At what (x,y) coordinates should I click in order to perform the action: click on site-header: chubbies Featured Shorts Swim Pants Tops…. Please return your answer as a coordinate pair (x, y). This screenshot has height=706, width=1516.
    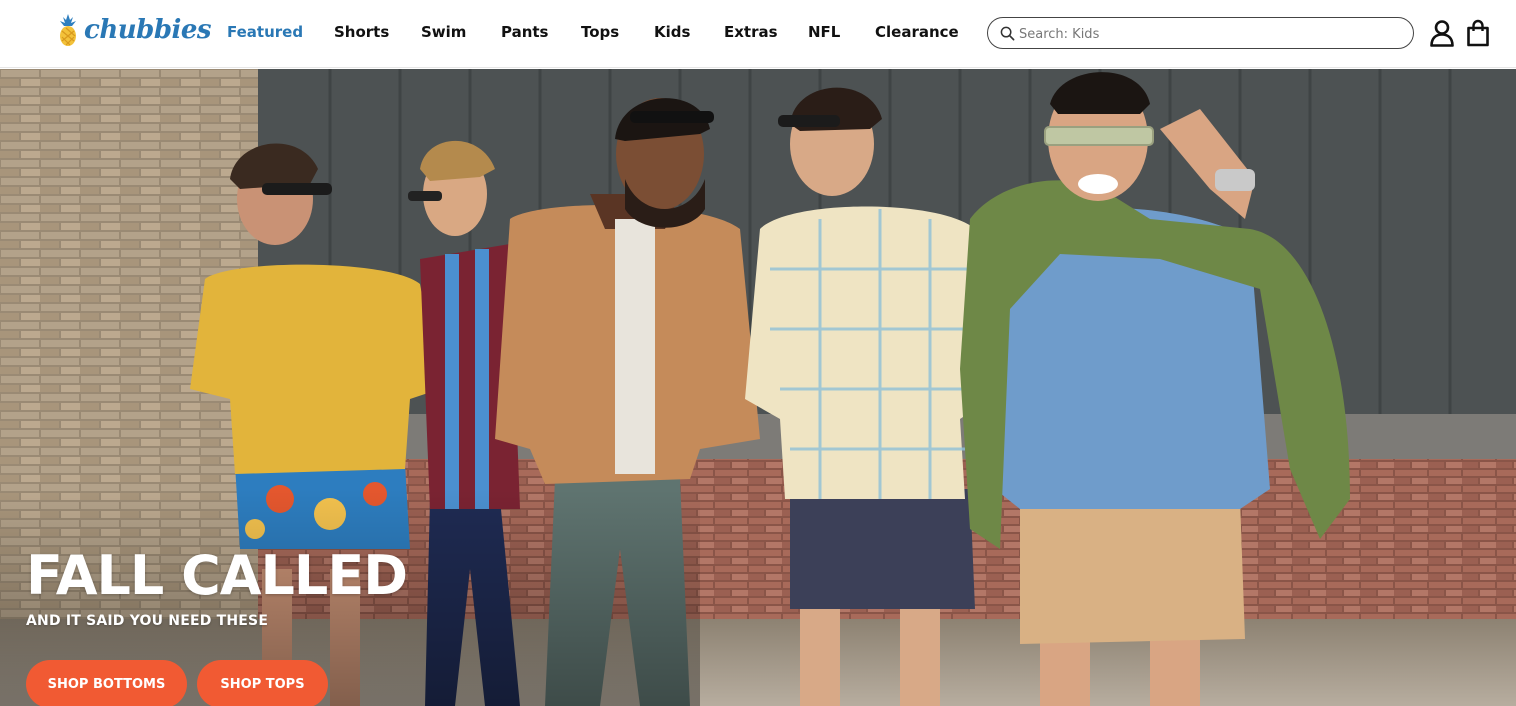
    Looking at the image, I should click on (758, 34).